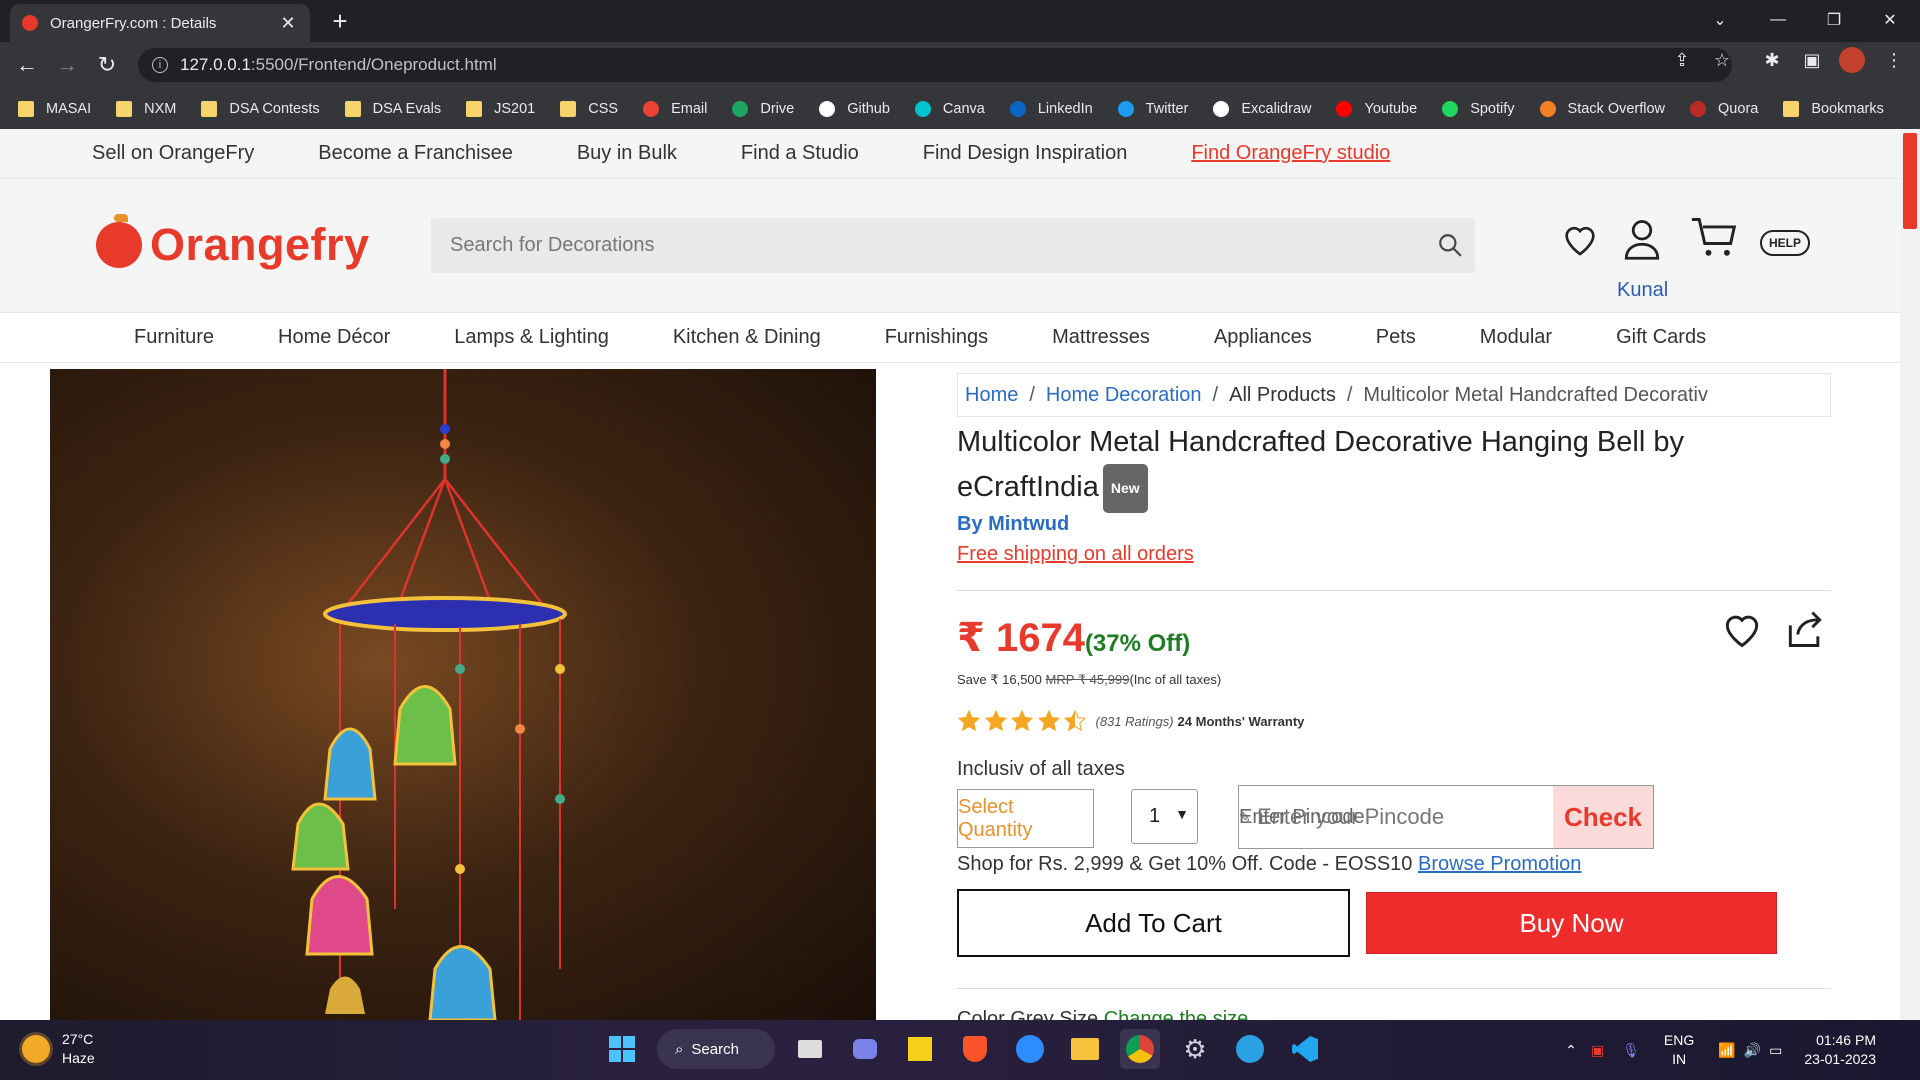 The width and height of the screenshot is (1920, 1080). What do you see at coordinates (500, 108) in the screenshot?
I see `bookmark-js201: JS201` at bounding box center [500, 108].